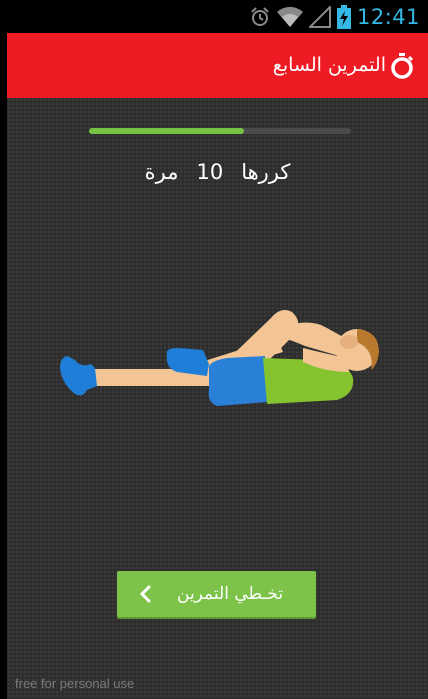 This screenshot has height=699, width=428. I want to click on progress-fill, so click(166, 131).